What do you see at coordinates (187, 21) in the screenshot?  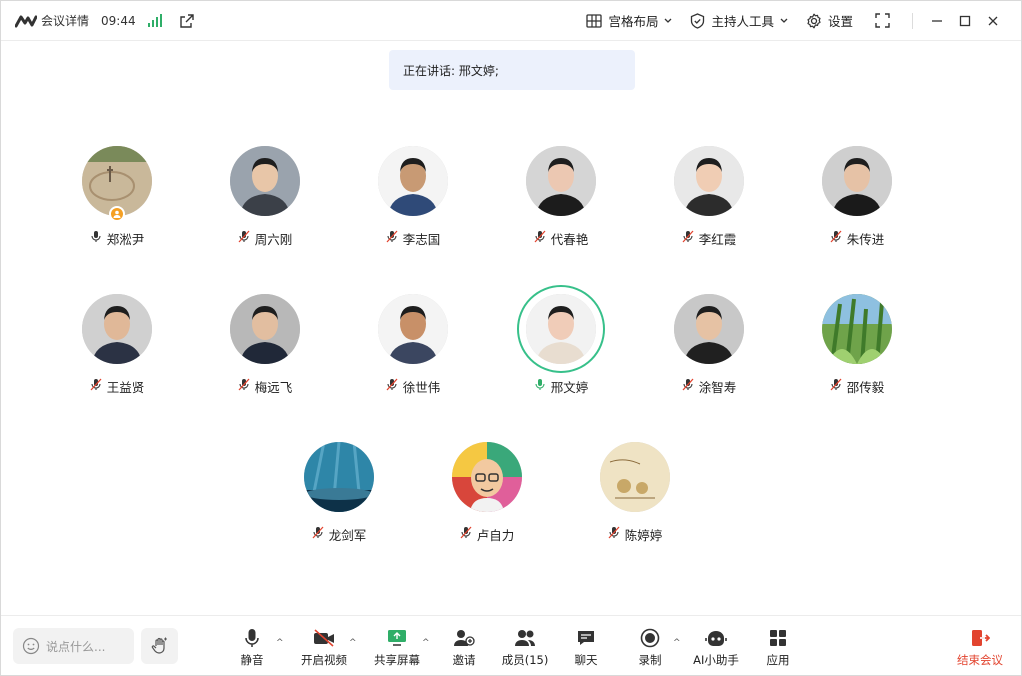 I see `popout-icon` at bounding box center [187, 21].